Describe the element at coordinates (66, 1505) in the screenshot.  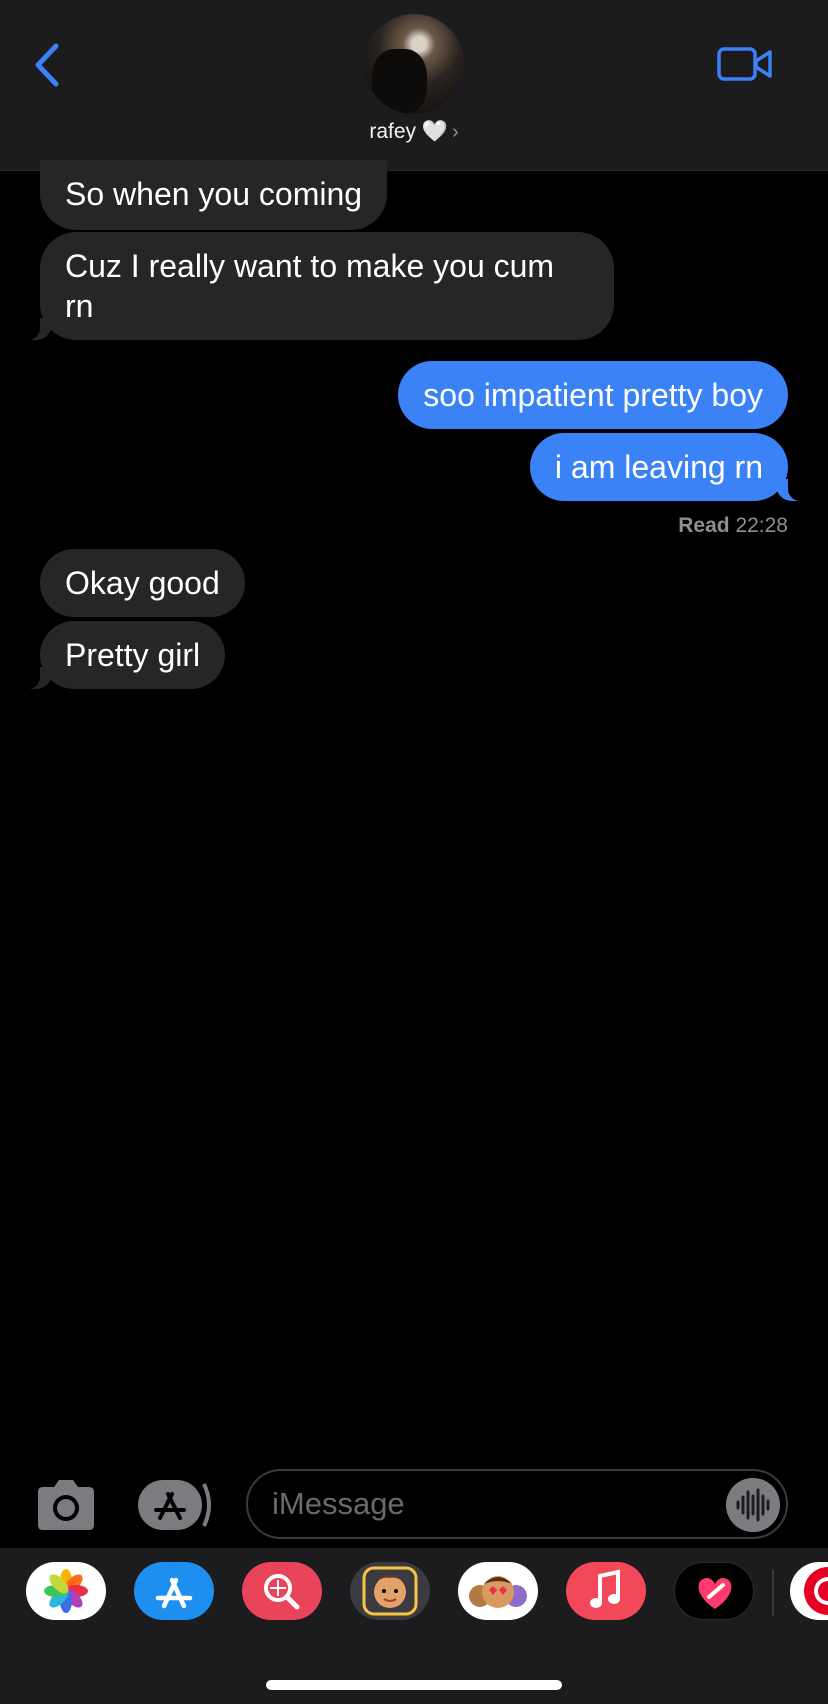
I see `camera-icon` at that location.